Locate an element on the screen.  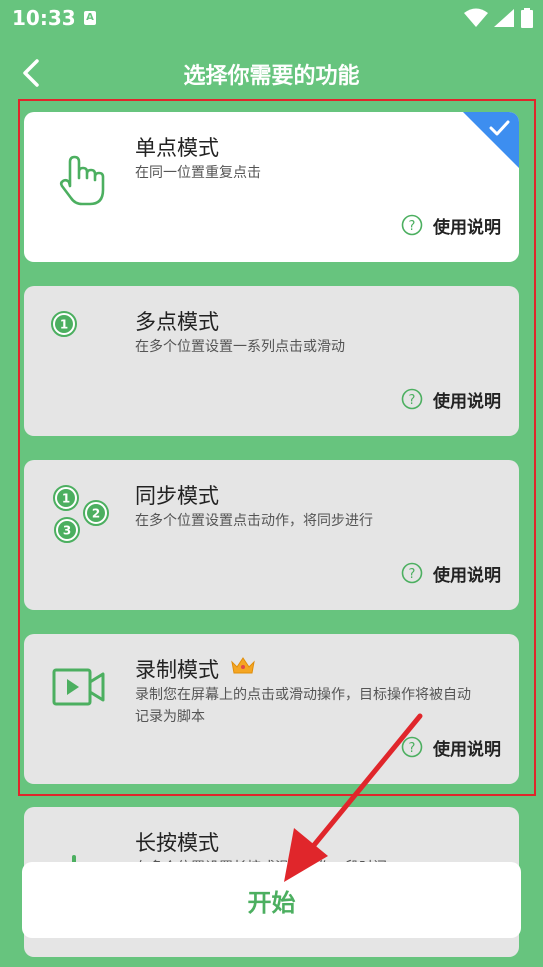
page-title: 选择你需要的功能 is located at coordinates (271, 76).